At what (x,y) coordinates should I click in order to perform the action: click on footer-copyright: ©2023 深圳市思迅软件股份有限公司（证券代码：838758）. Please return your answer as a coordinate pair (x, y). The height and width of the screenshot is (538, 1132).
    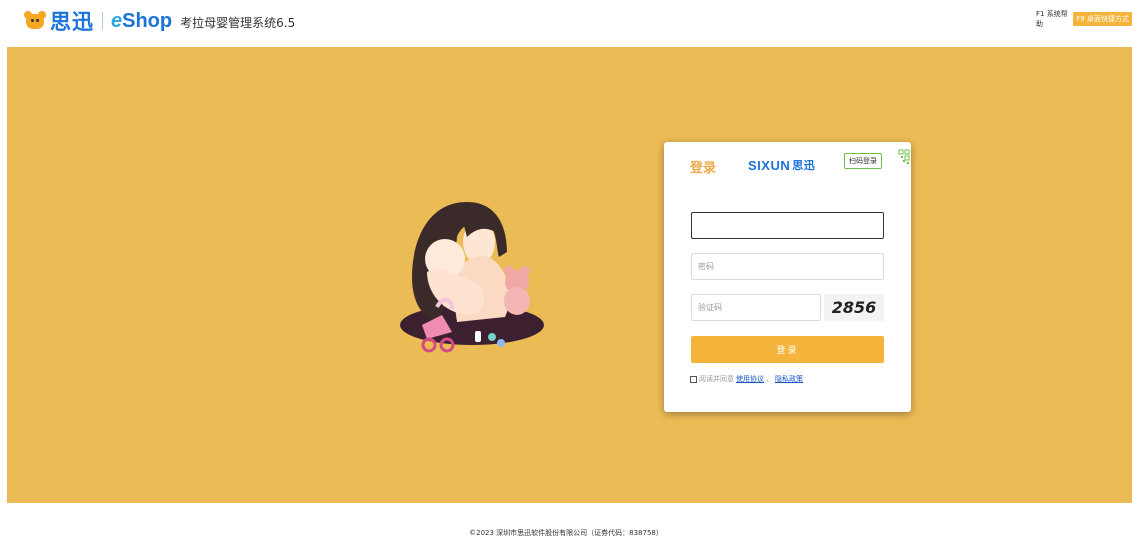
    Looking at the image, I should click on (566, 533).